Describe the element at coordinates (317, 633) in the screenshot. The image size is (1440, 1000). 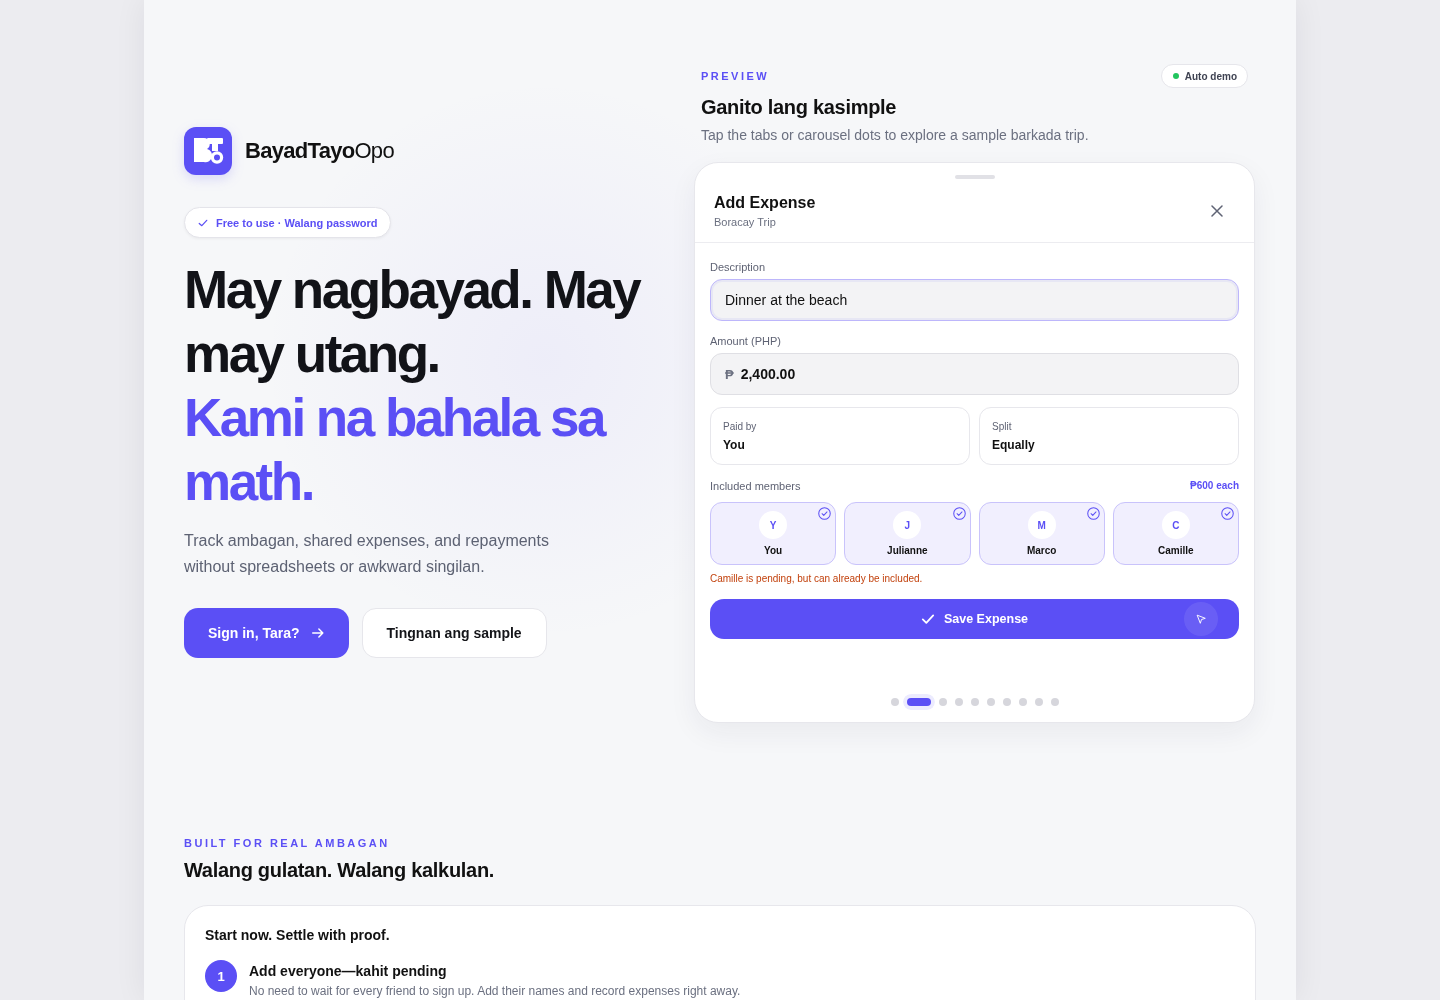
I see `arrow-right-icon` at that location.